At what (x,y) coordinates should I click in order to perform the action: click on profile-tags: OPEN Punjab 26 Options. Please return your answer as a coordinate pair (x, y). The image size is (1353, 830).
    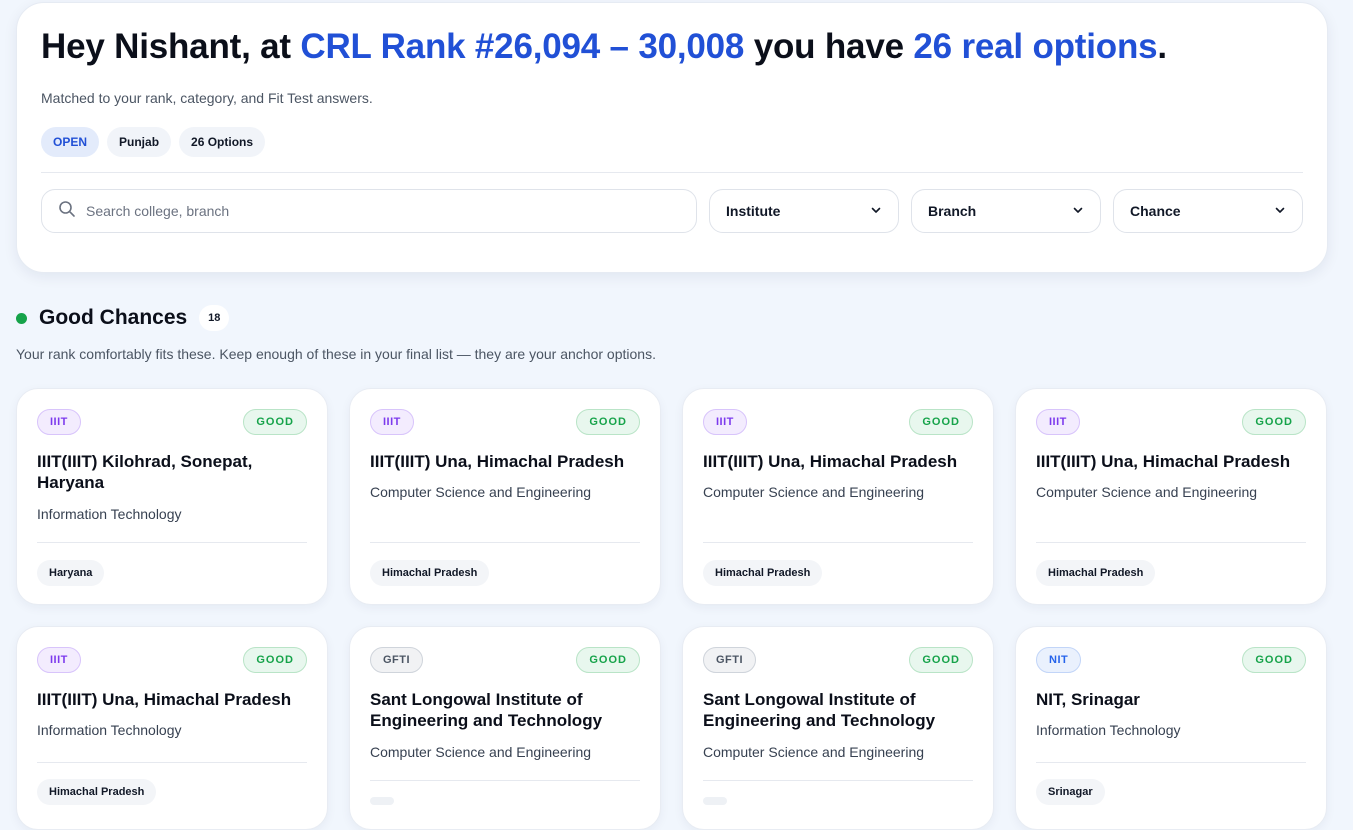
    Looking at the image, I should click on (153, 142).